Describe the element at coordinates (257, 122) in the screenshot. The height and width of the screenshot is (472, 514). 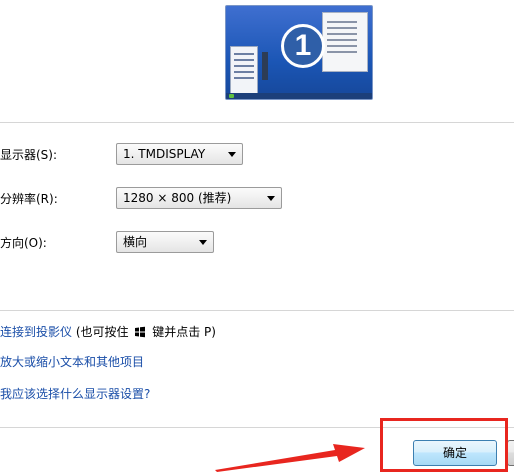
I see `divider-top` at that location.